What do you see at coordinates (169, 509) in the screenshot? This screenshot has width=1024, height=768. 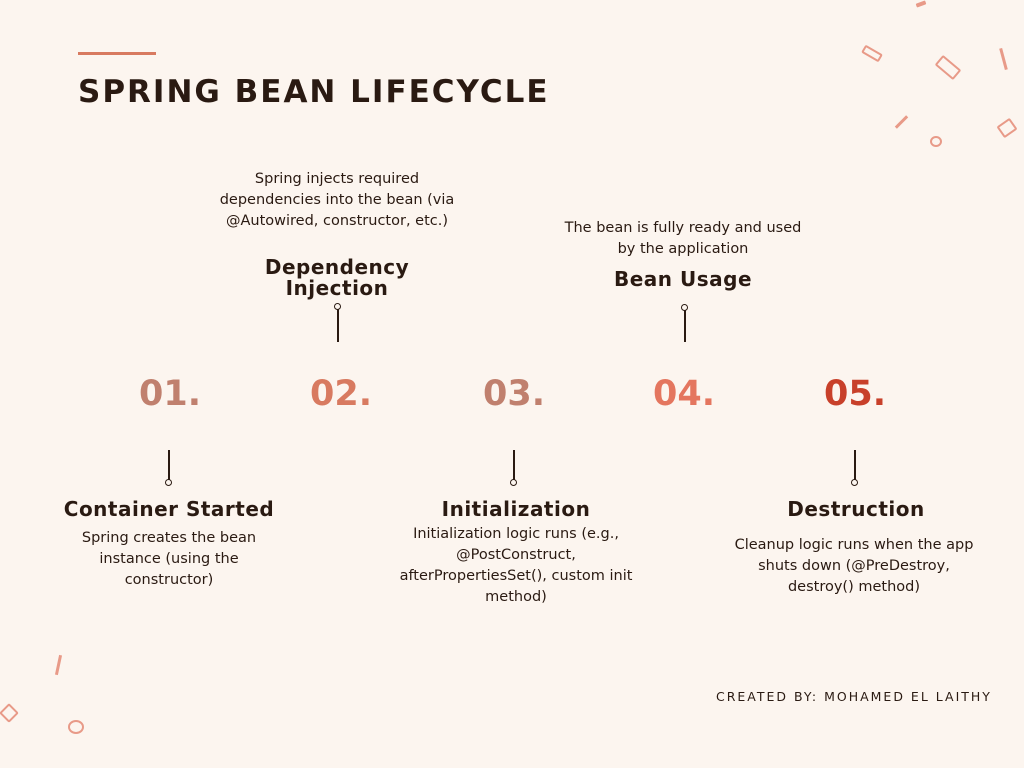 I see `step-title-container-started: Container Started` at bounding box center [169, 509].